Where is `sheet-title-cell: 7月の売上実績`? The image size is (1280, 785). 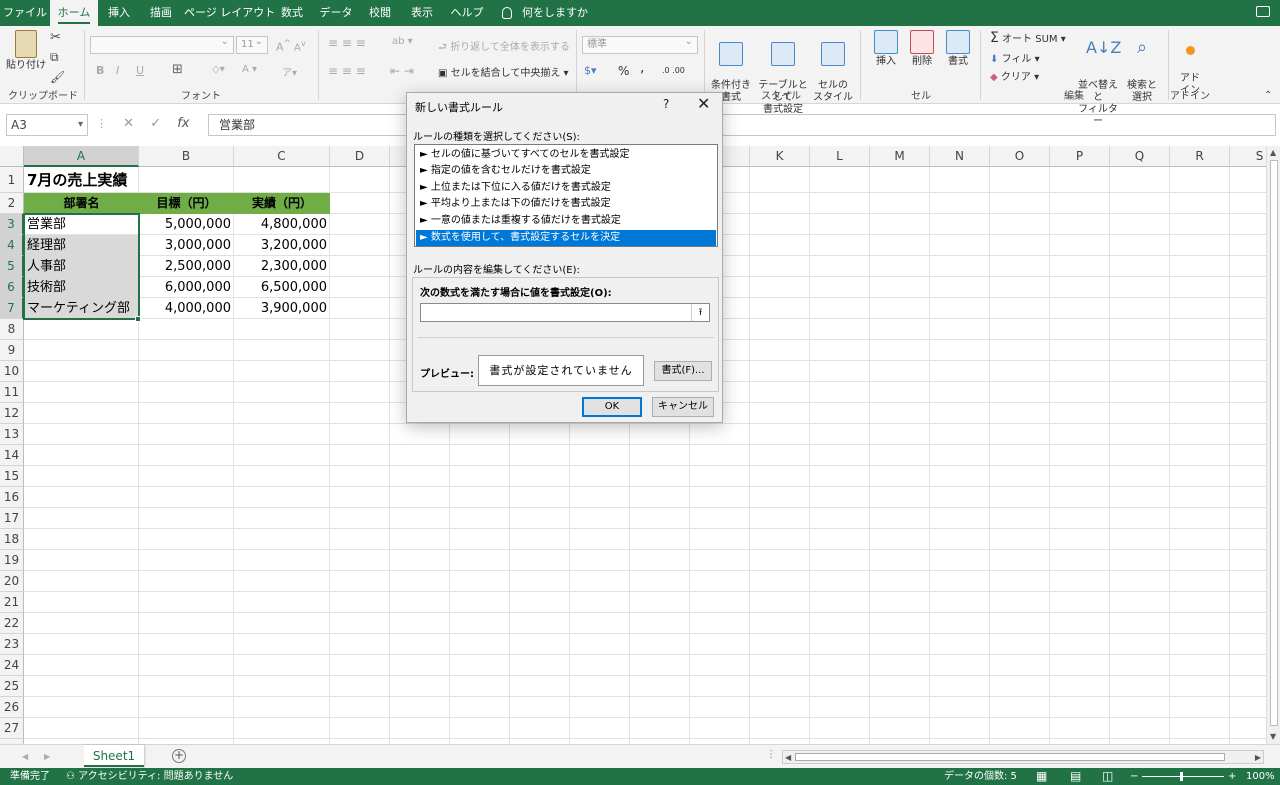 sheet-title-cell: 7月の売上実績 is located at coordinates (124, 180).